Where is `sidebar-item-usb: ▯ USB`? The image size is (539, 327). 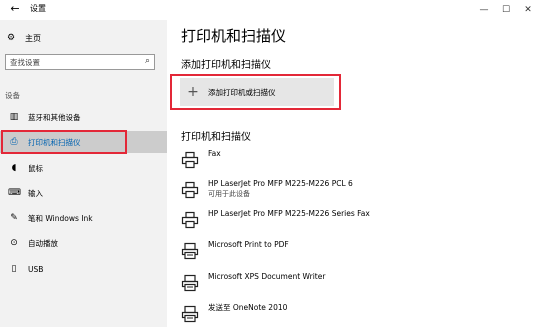 sidebar-item-usb: ▯ USB is located at coordinates (83, 269).